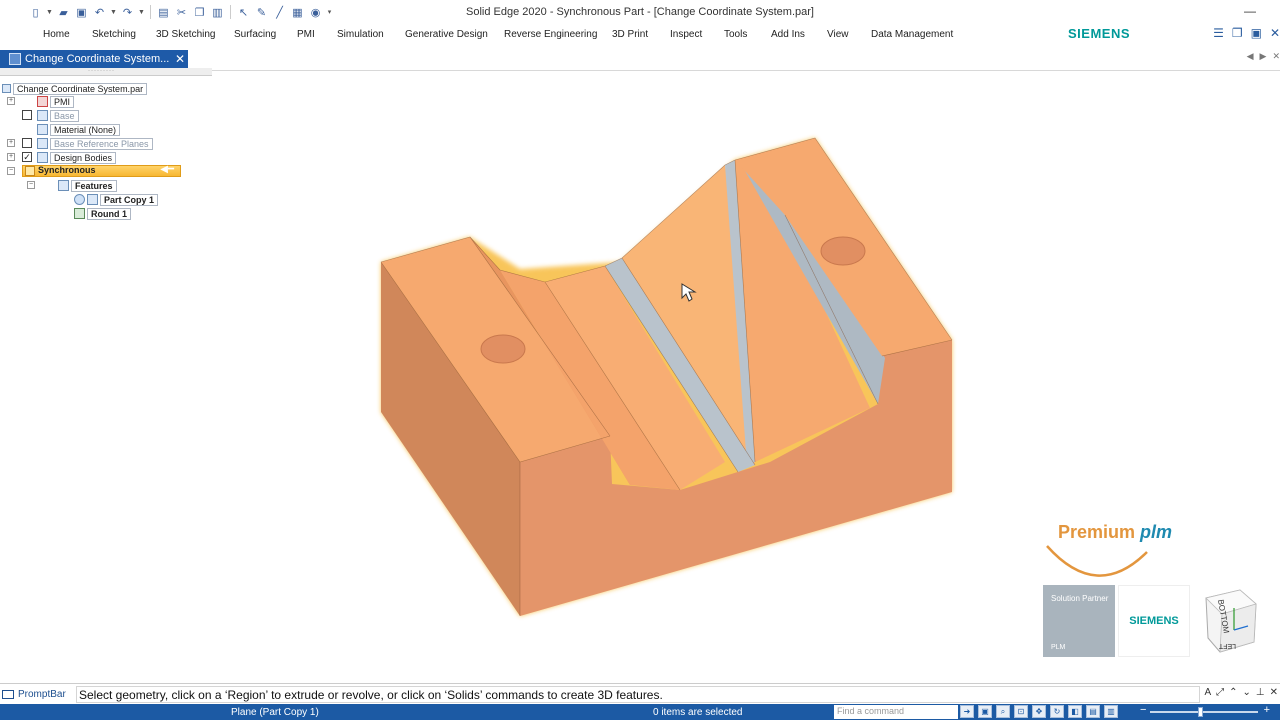 Image resolution: width=1280 pixels, height=720 pixels. What do you see at coordinates (127, 12) in the screenshot?
I see `redo-icon: ↷` at bounding box center [127, 12].